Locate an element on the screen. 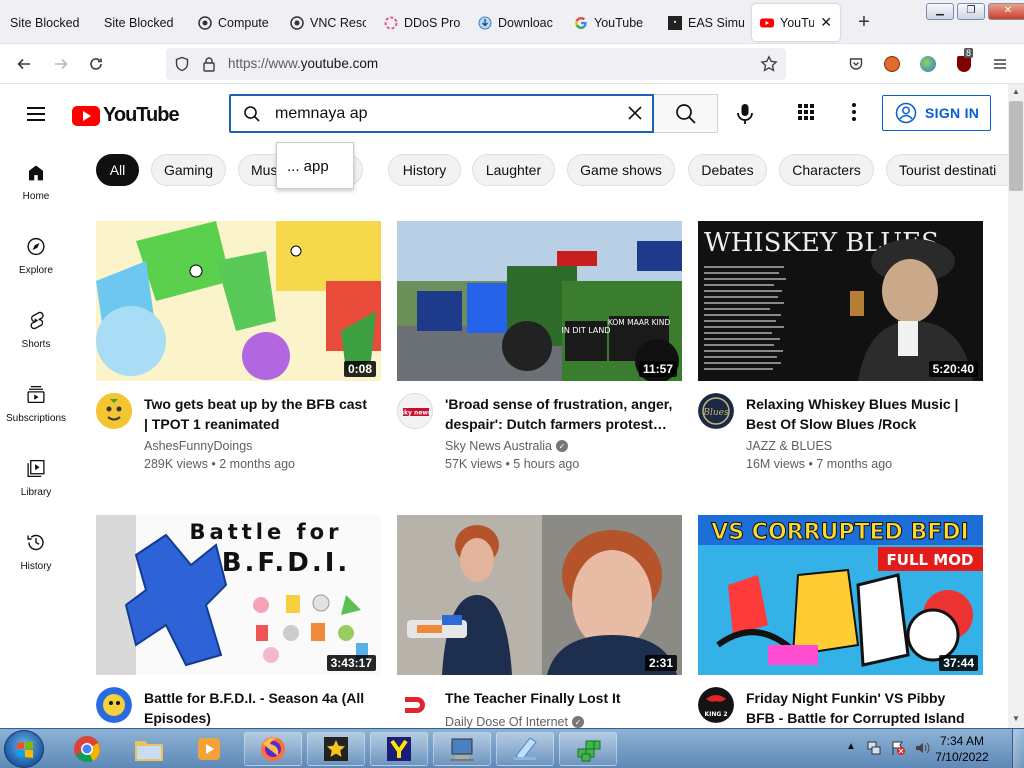 Image resolution: width=1024 pixels, height=768 pixels. search-input is located at coordinates (445, 114).